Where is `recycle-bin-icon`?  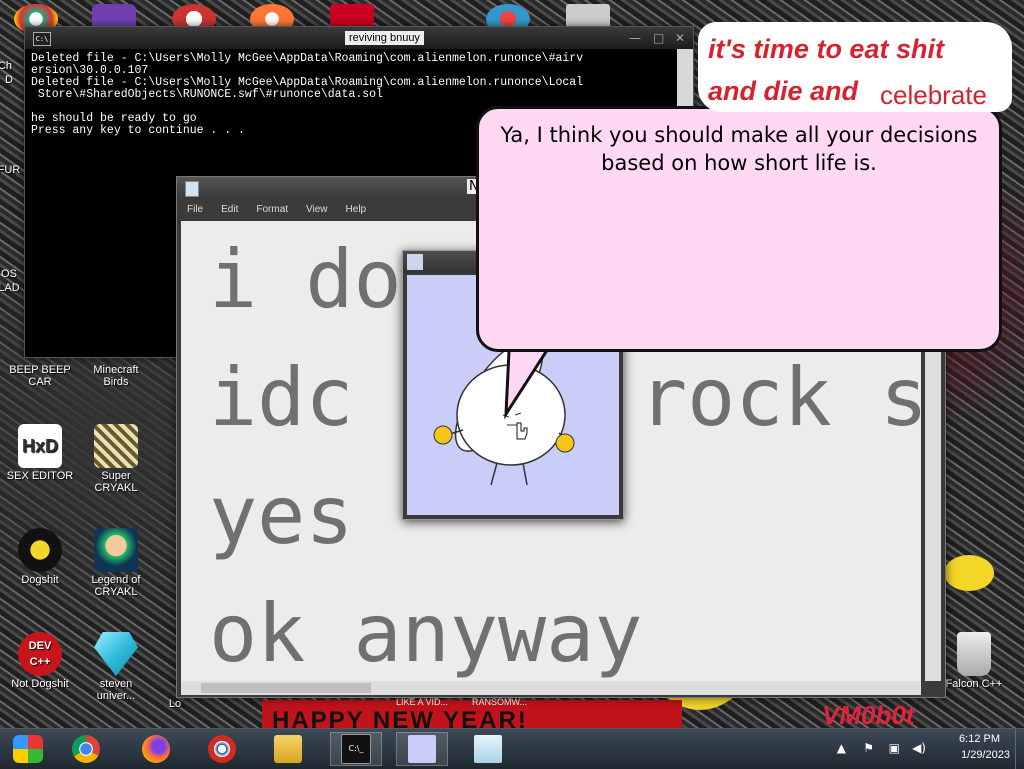
recycle-bin-icon is located at coordinates (974, 654).